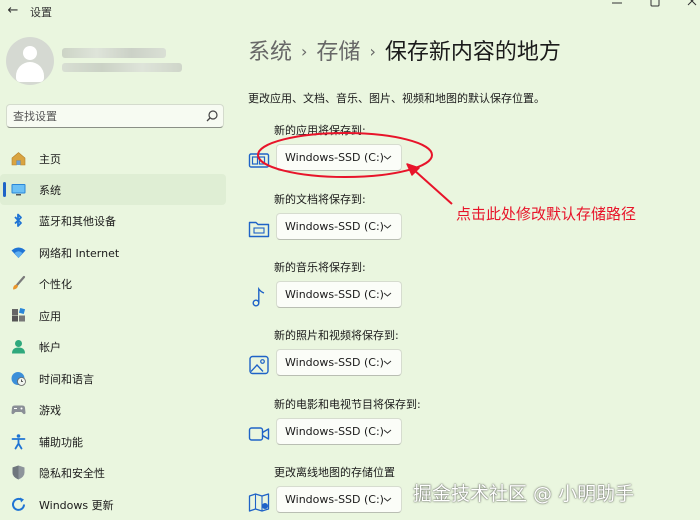  Describe the element at coordinates (458, 357) in the screenshot. I see `save-location-photos: 新的照片和视频将保存到: Windows-SSD (C:)` at that location.